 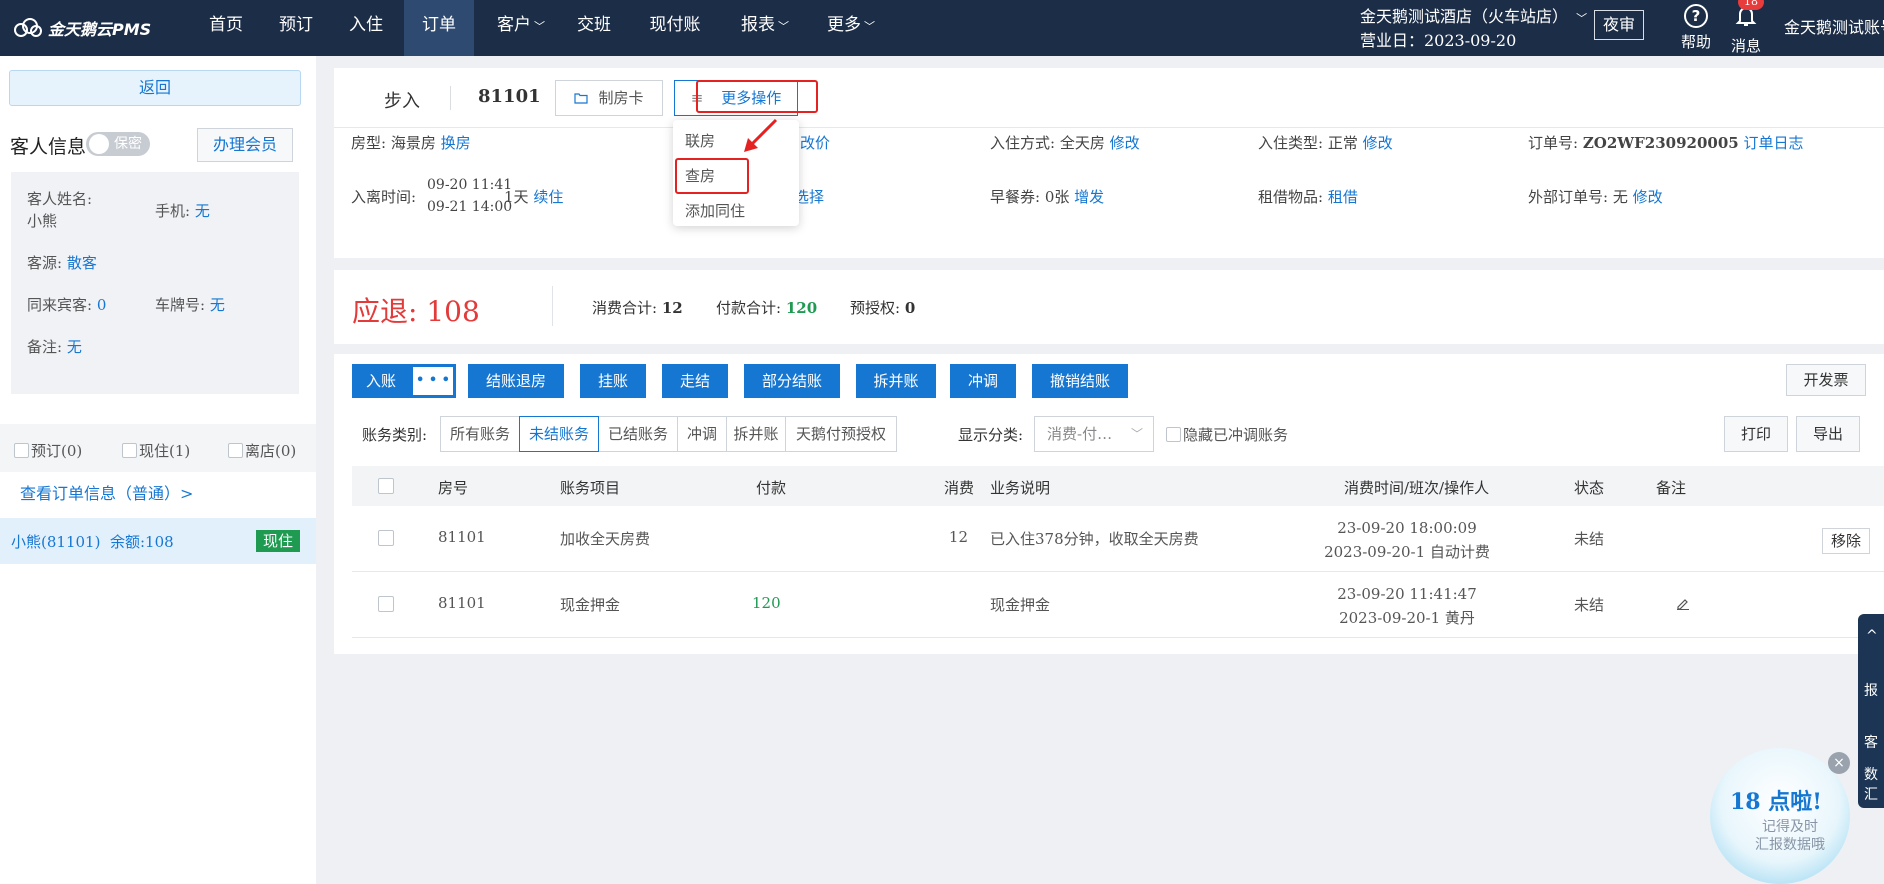 What do you see at coordinates (102, 305) in the screenshot?
I see `companions-value: 0` at bounding box center [102, 305].